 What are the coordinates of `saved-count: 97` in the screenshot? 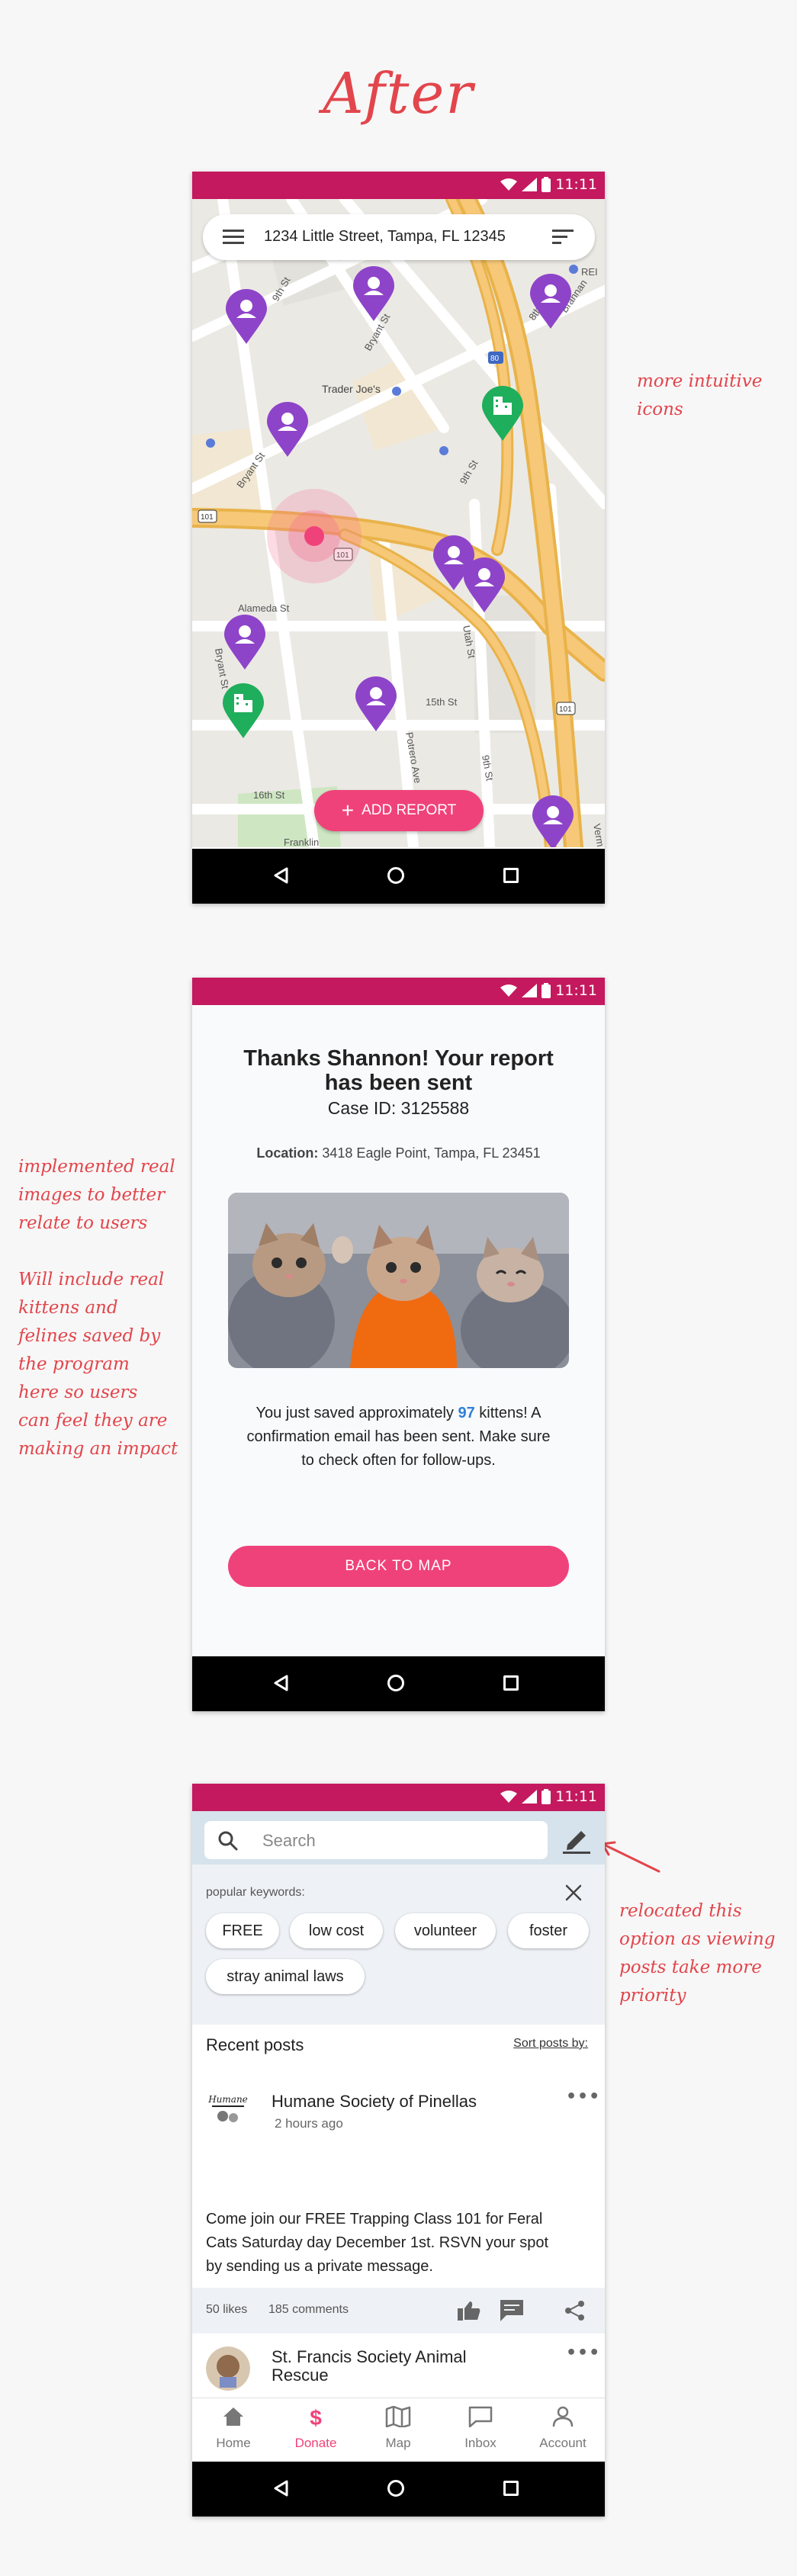 It's located at (467, 1413).